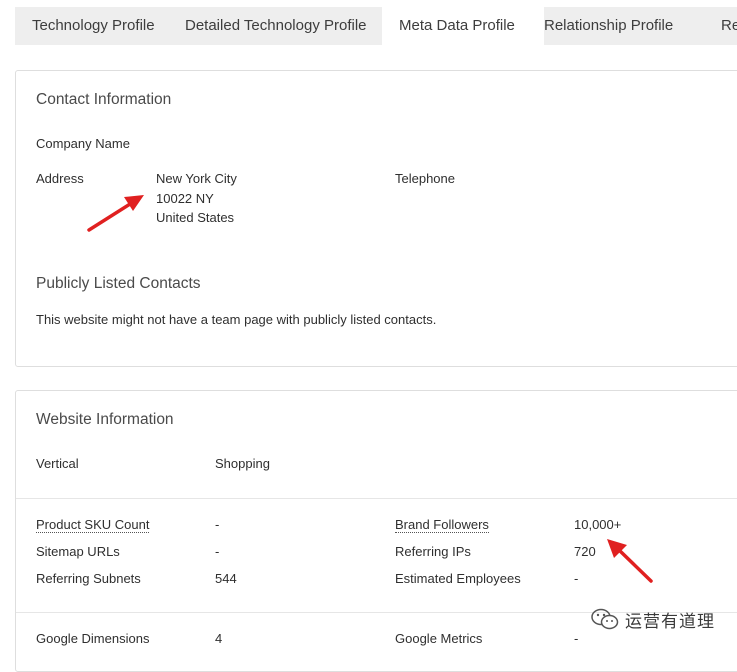 The image size is (737, 672). Describe the element at coordinates (104, 99) in the screenshot. I see `contact-information-title: Contact Information` at that location.